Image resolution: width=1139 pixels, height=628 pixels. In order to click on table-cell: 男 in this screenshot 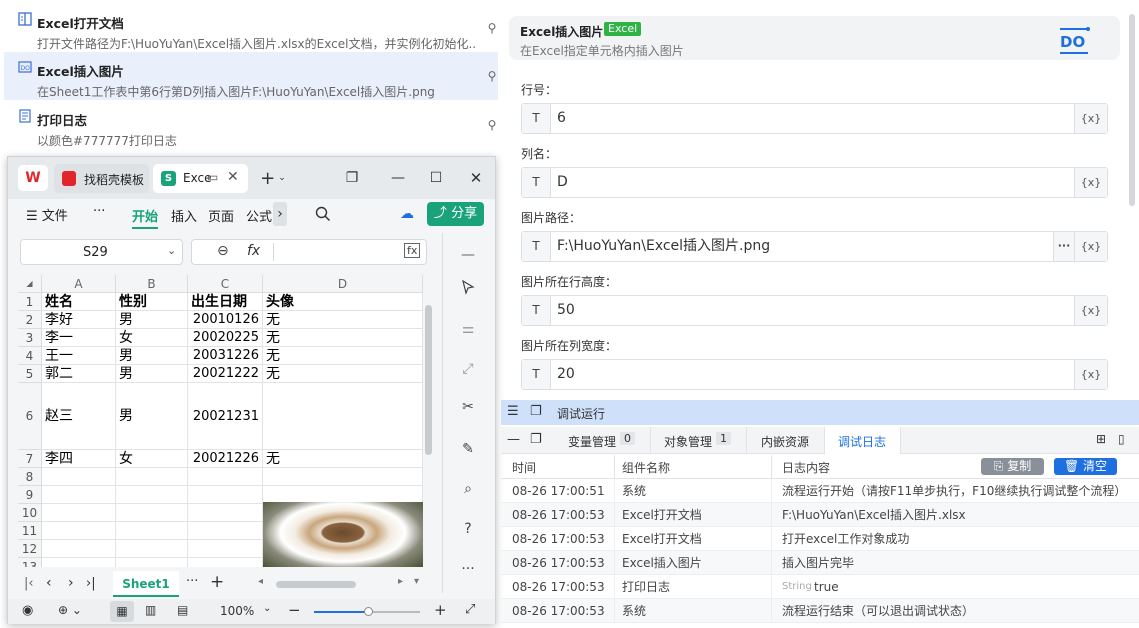, I will do `click(152, 416)`.